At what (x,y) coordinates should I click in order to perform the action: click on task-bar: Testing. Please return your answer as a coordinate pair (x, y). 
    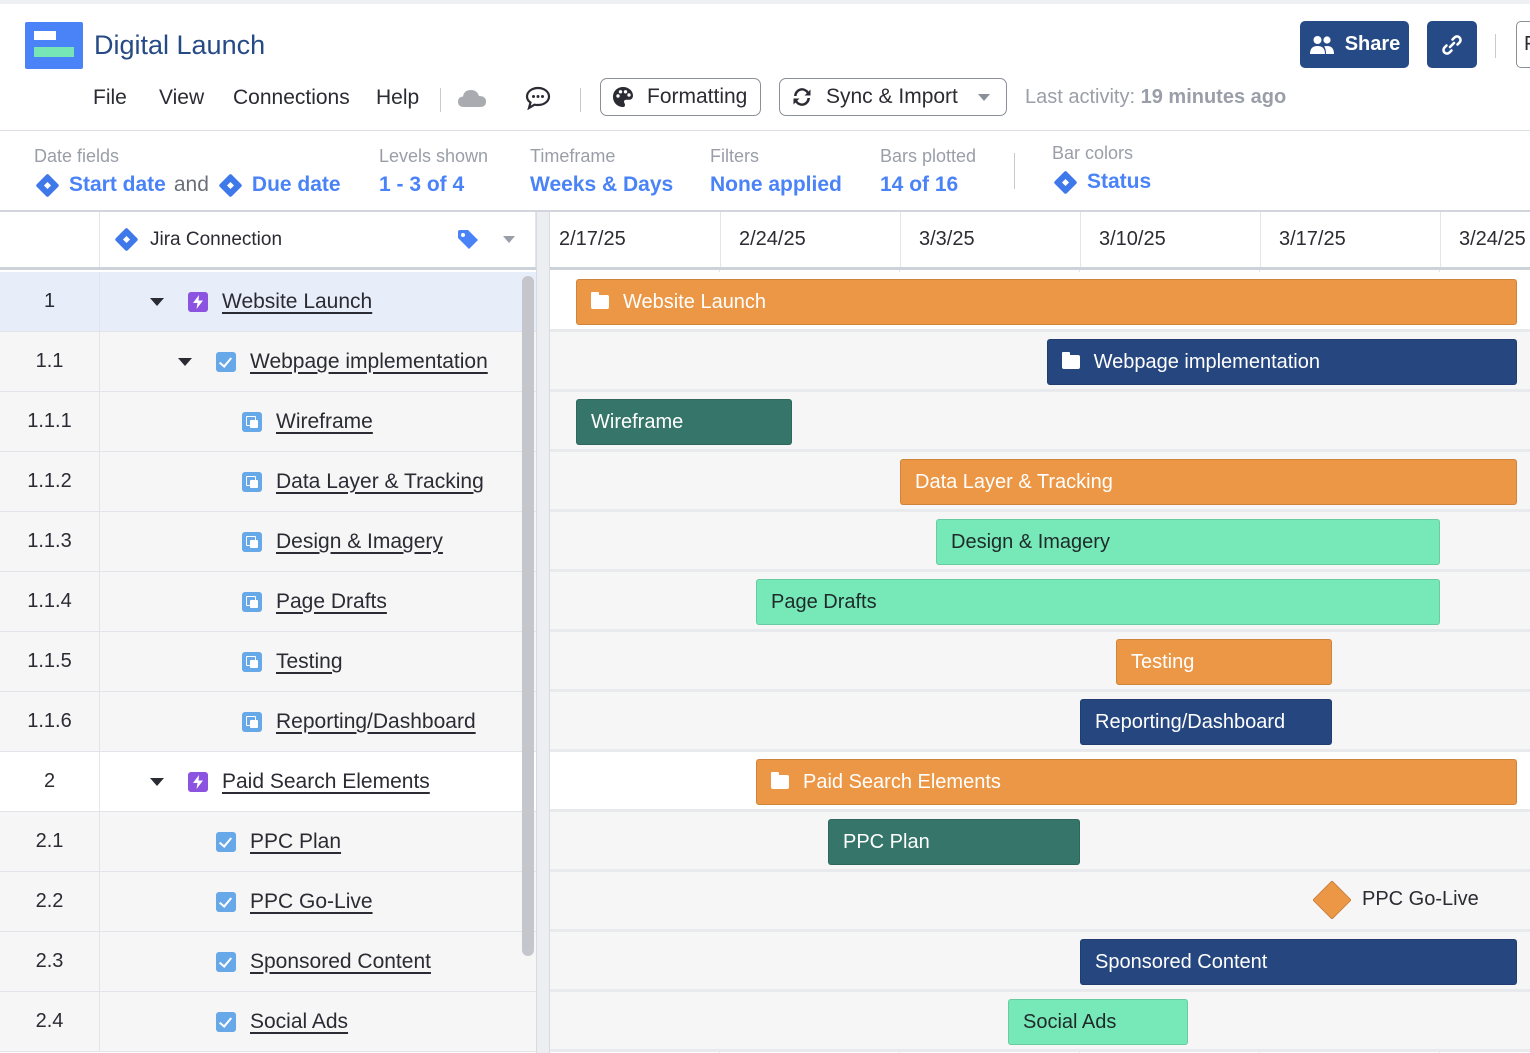
    Looking at the image, I should click on (1224, 662).